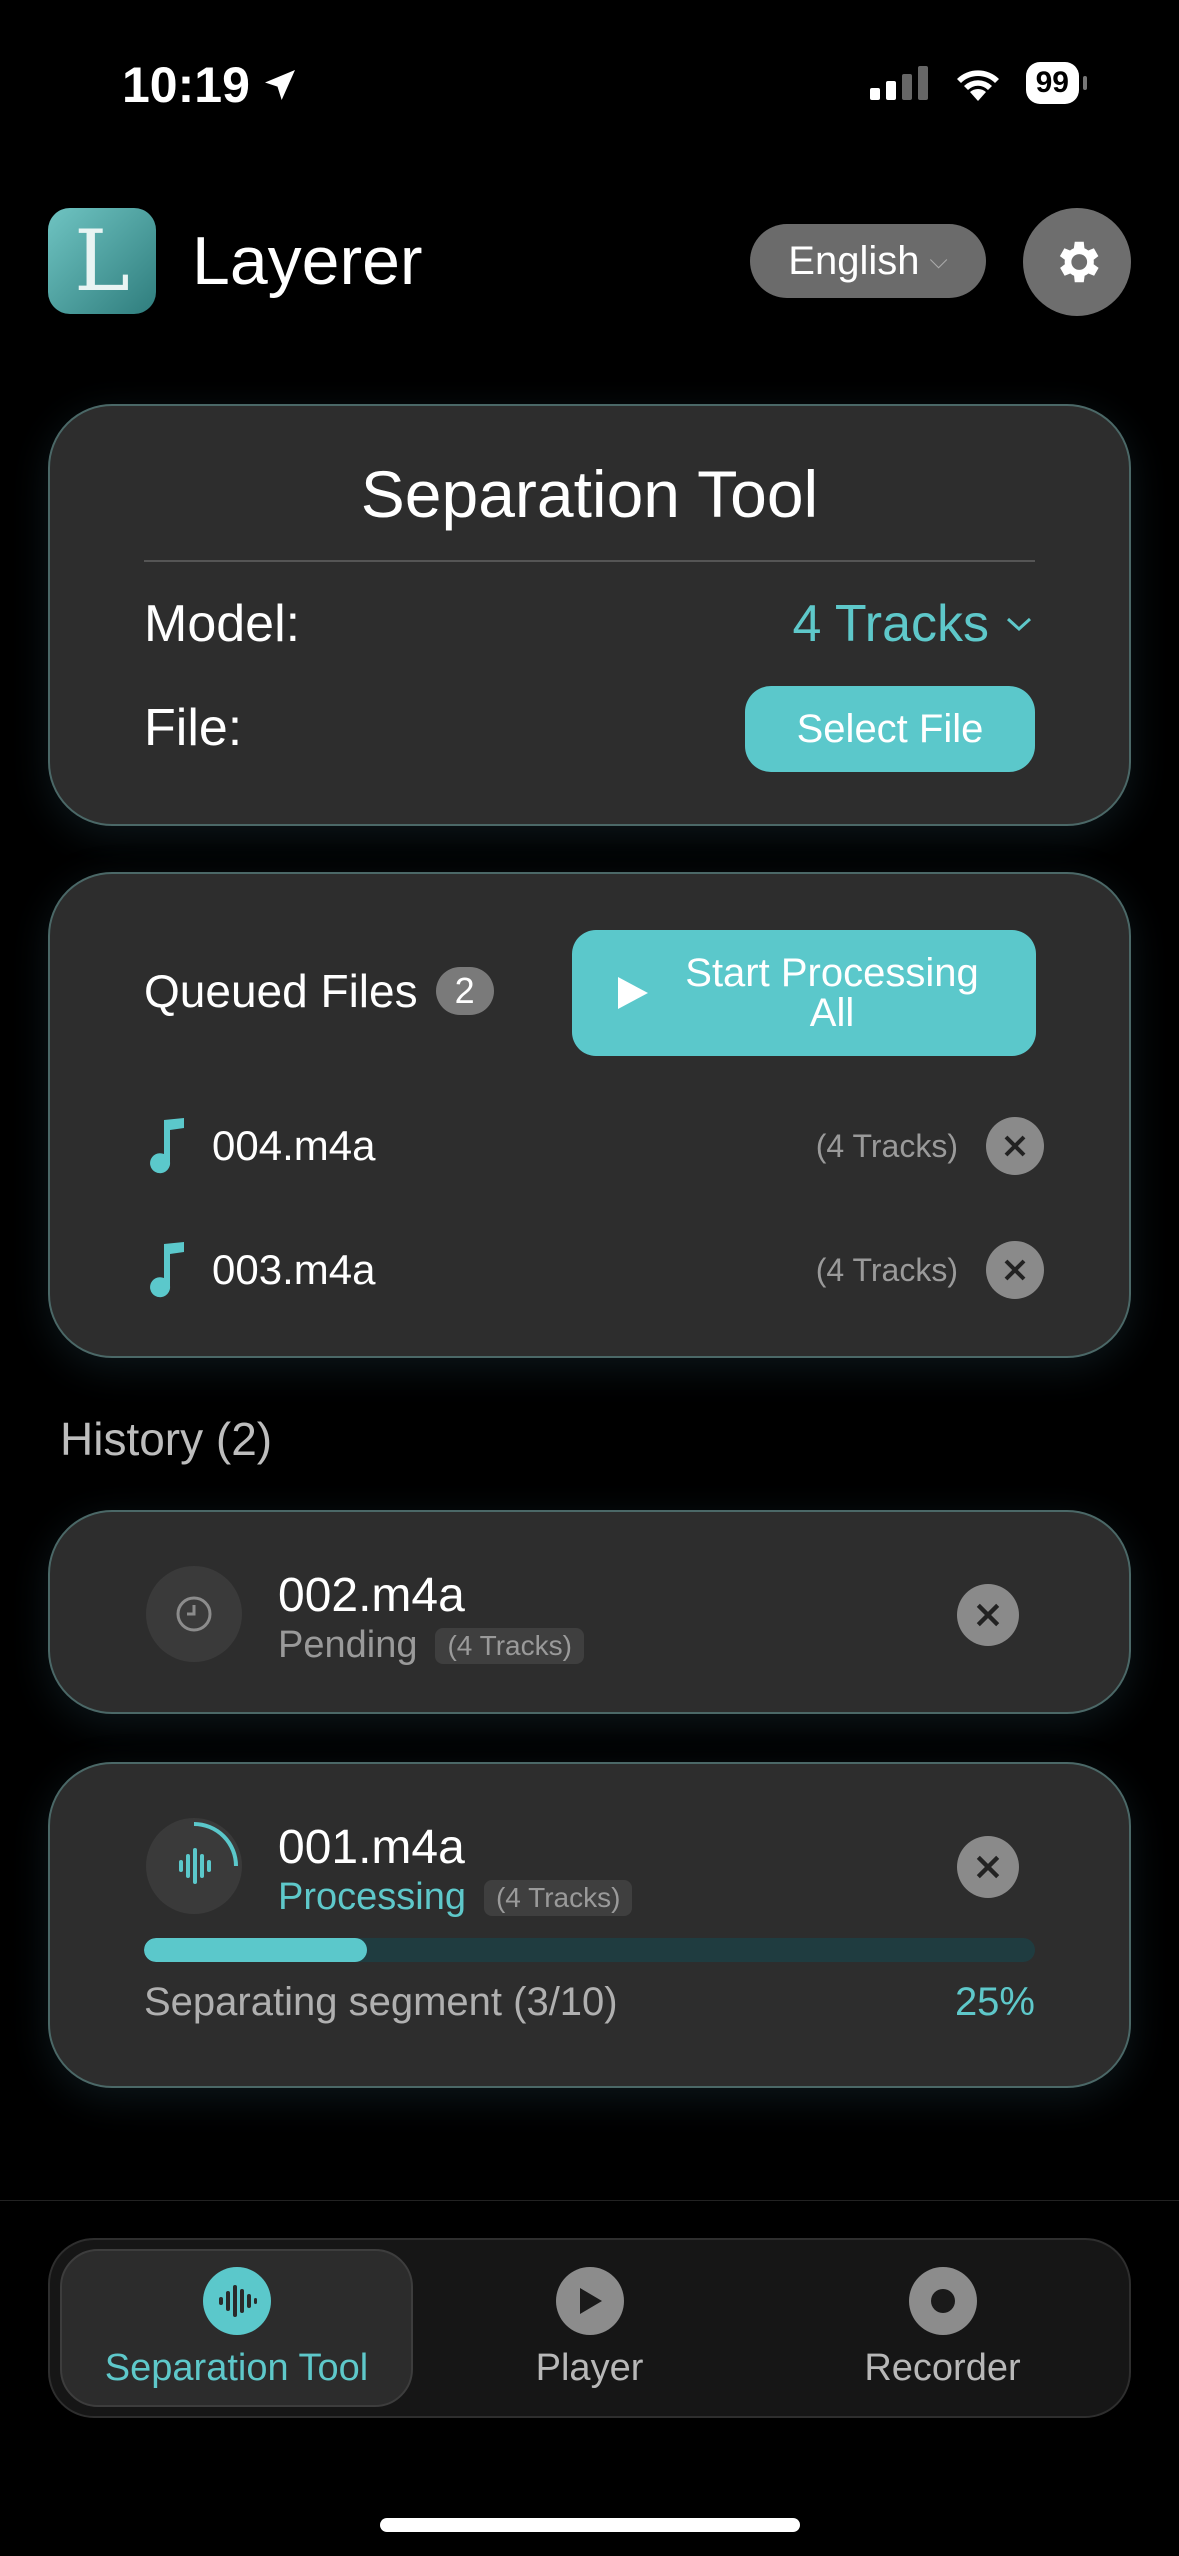 The height and width of the screenshot is (2556, 1179). I want to click on history-item-name: 002.m4a, so click(371, 1595).